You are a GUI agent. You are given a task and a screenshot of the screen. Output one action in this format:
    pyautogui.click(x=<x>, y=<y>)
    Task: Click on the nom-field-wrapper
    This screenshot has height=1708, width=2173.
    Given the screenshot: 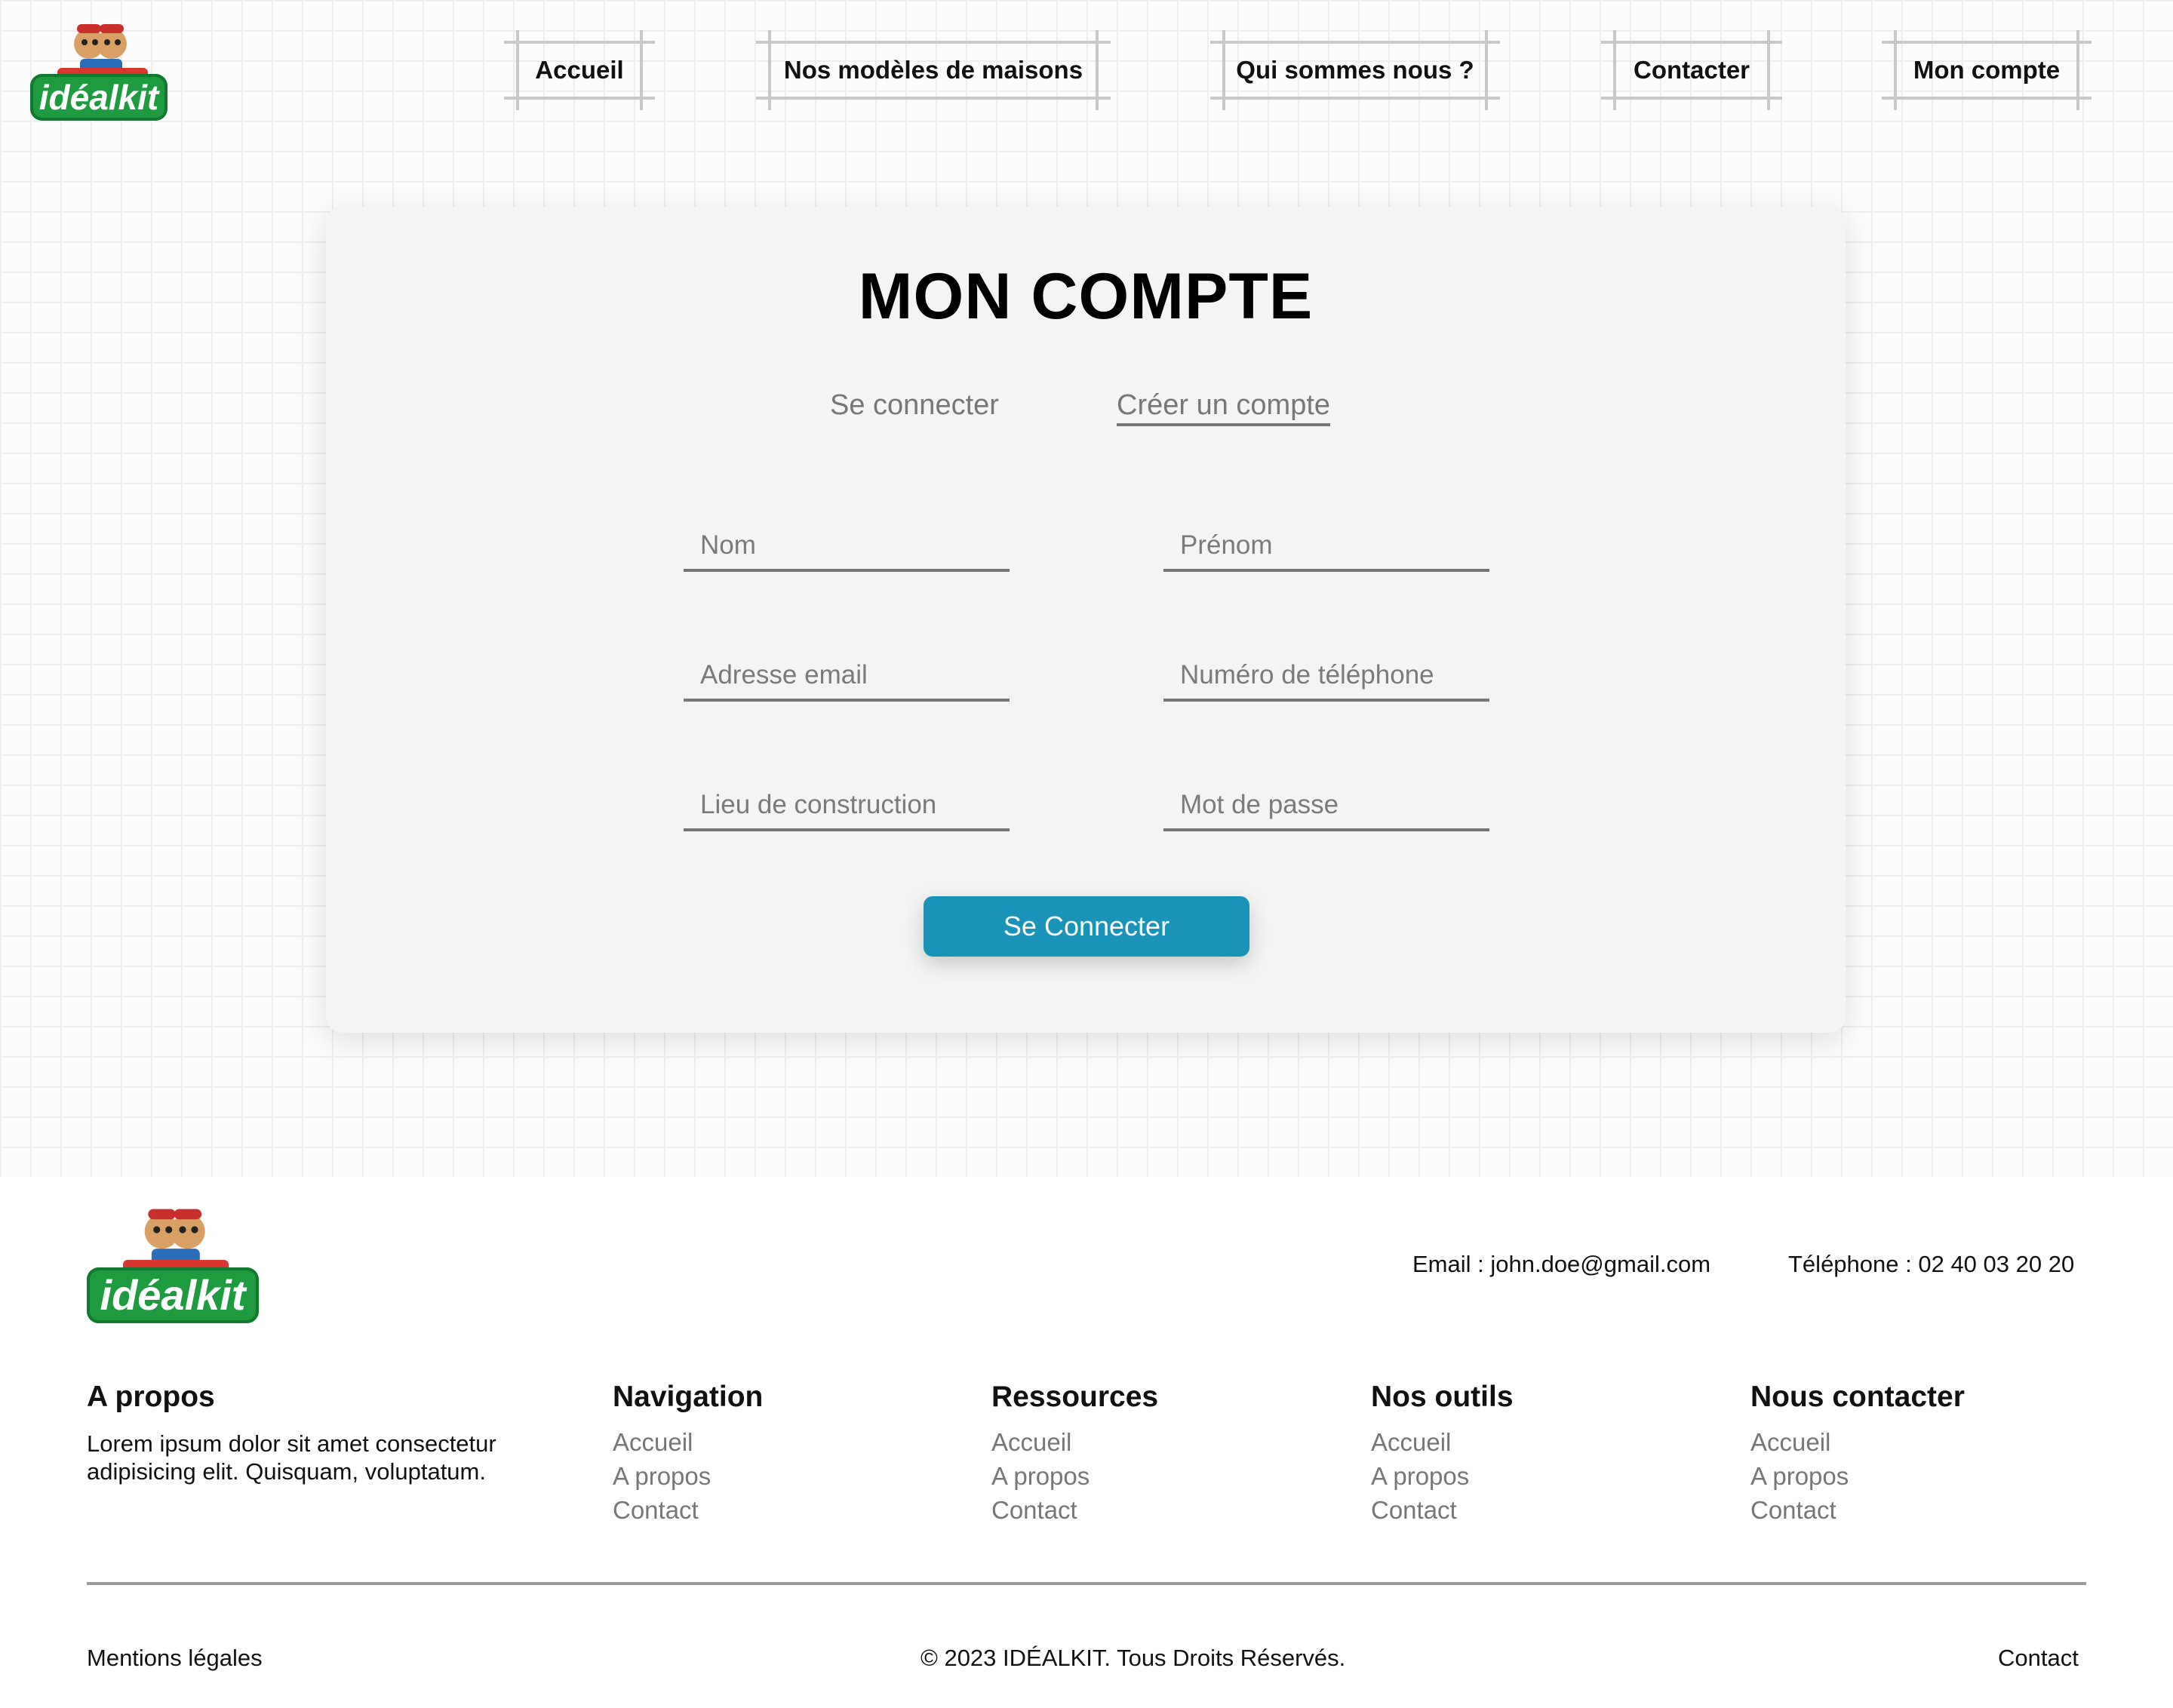 What is the action you would take?
    pyautogui.click(x=847, y=540)
    